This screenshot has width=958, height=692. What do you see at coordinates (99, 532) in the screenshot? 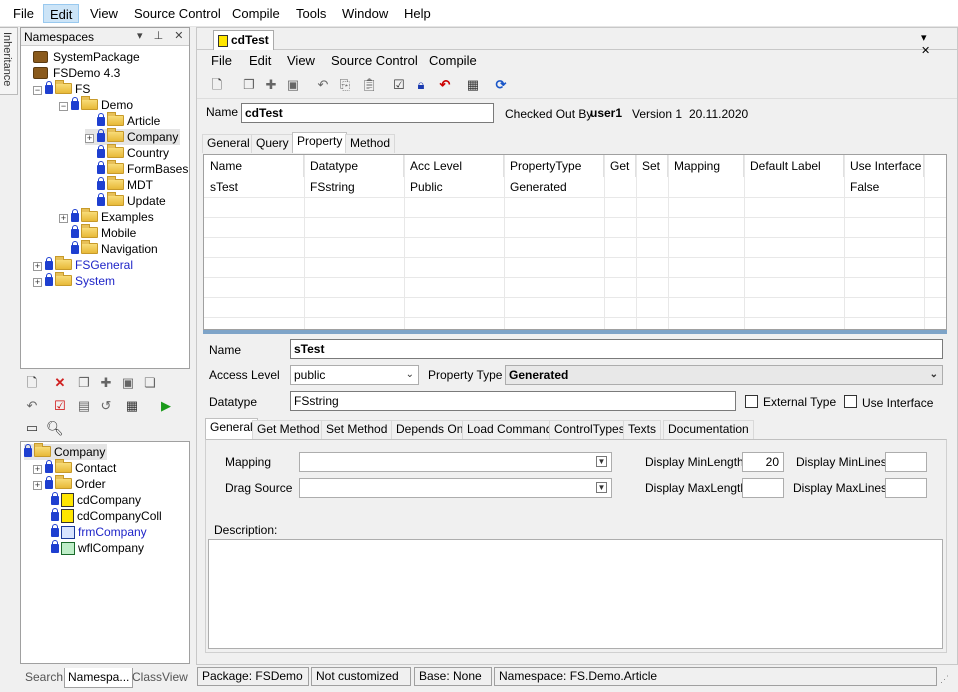
I see `tree-item: frmCompany` at bounding box center [99, 532].